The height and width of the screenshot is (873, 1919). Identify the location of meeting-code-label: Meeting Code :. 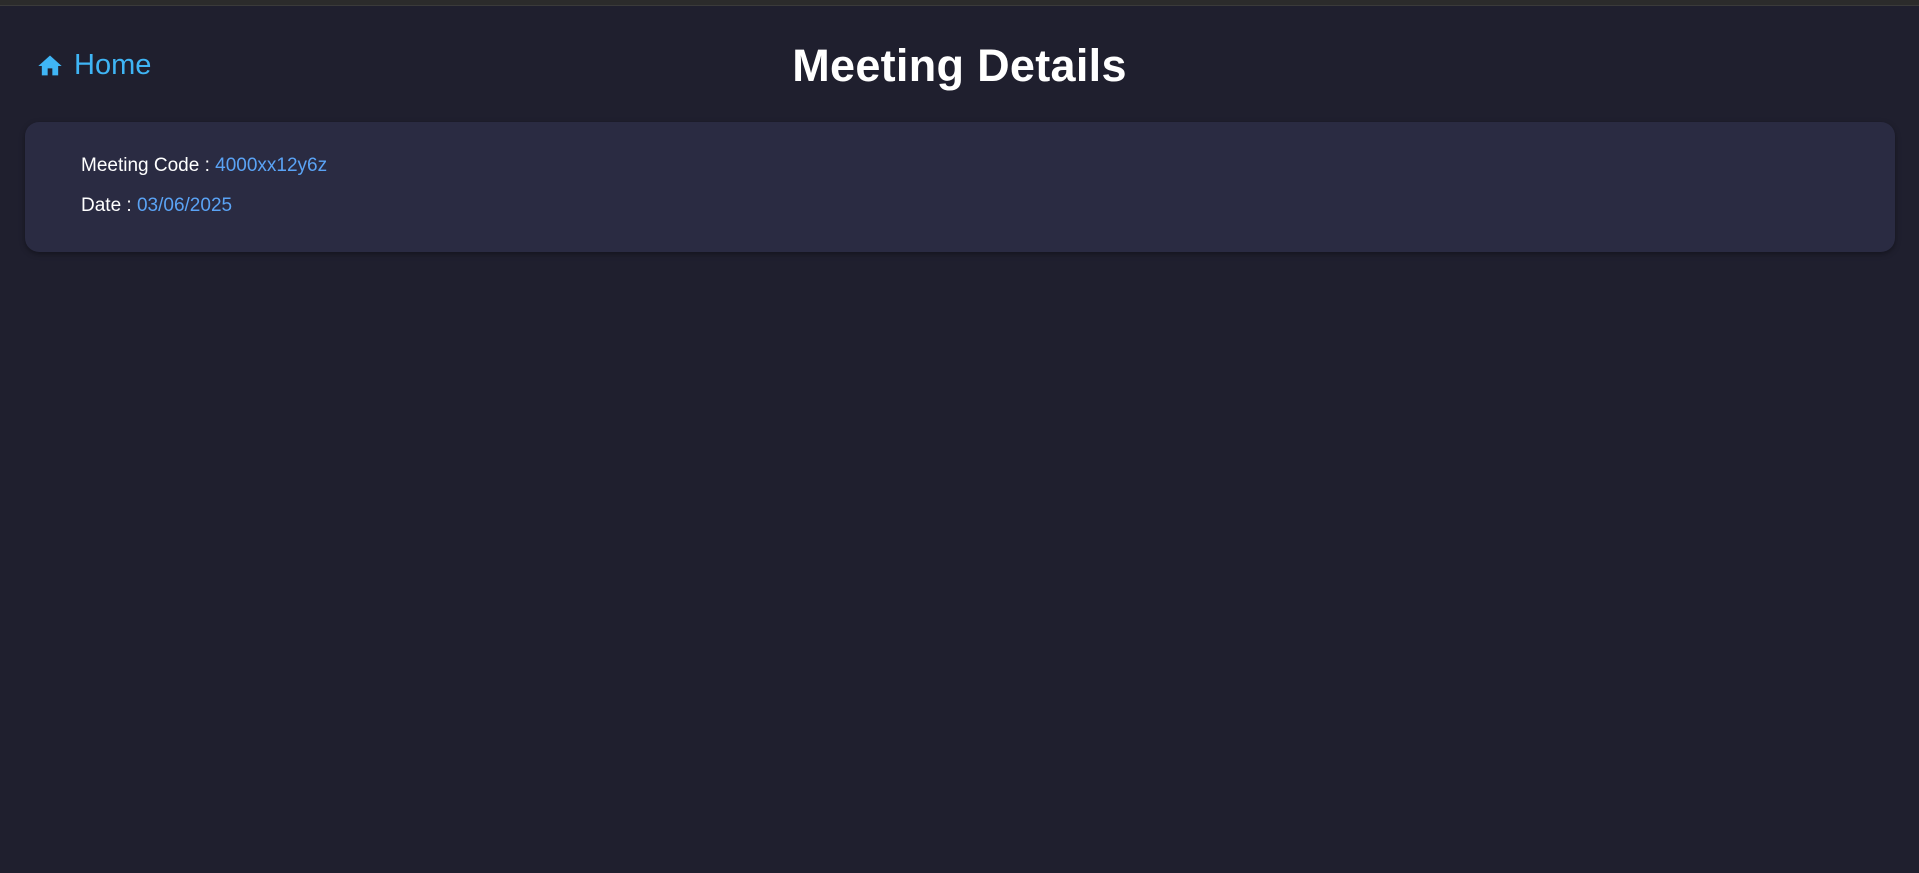
(148, 165).